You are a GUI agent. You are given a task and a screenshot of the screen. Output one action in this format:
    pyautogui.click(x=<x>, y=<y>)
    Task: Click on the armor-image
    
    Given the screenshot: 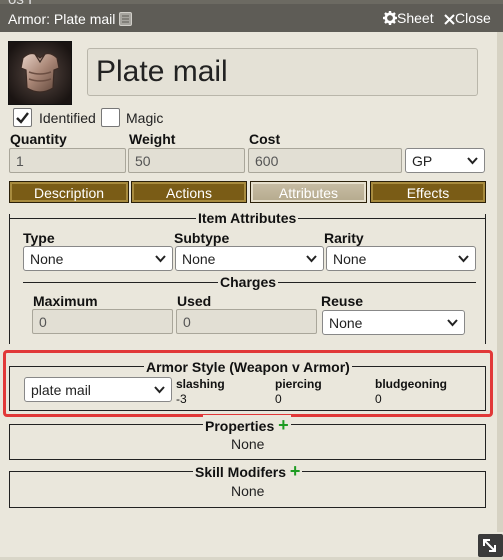 What is the action you would take?
    pyautogui.click(x=40, y=73)
    